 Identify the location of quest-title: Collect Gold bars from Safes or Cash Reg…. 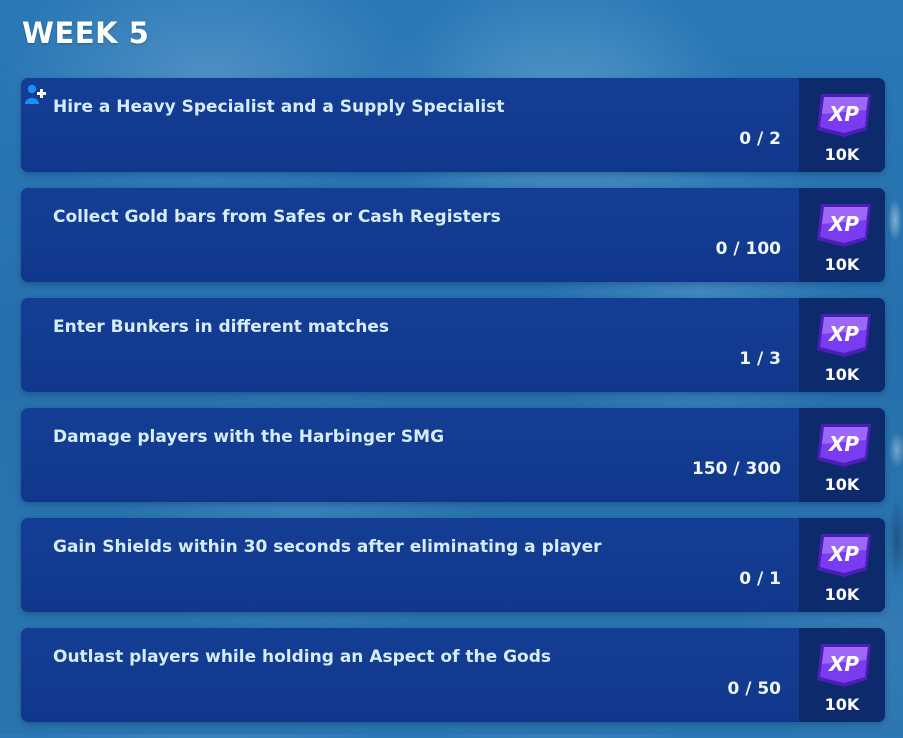
(277, 217).